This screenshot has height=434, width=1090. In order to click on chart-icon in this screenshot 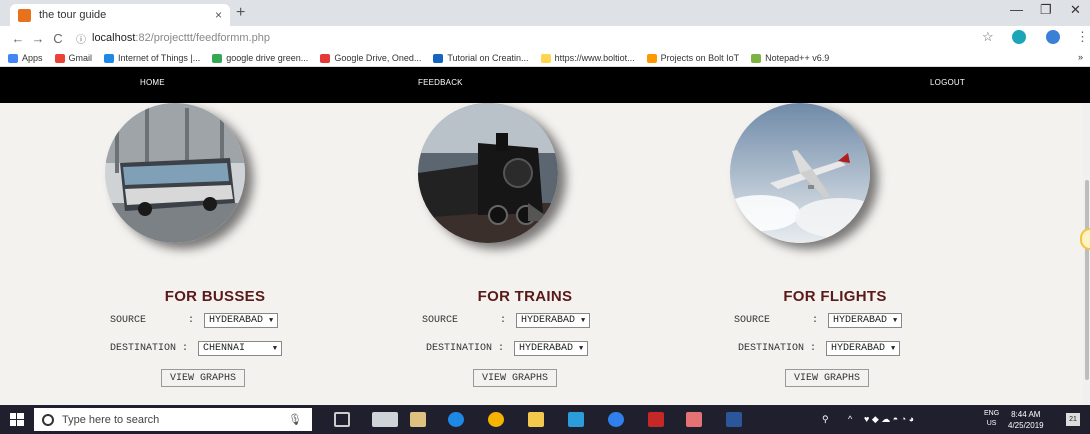, I will do `click(438, 58)`.